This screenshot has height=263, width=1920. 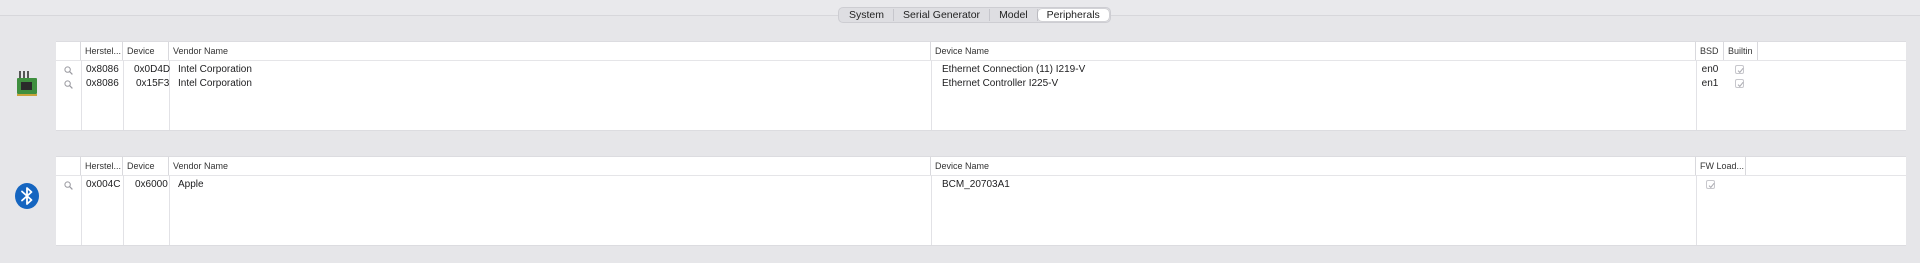 What do you see at coordinates (27, 196) in the screenshot?
I see `bluetooth-icon` at bounding box center [27, 196].